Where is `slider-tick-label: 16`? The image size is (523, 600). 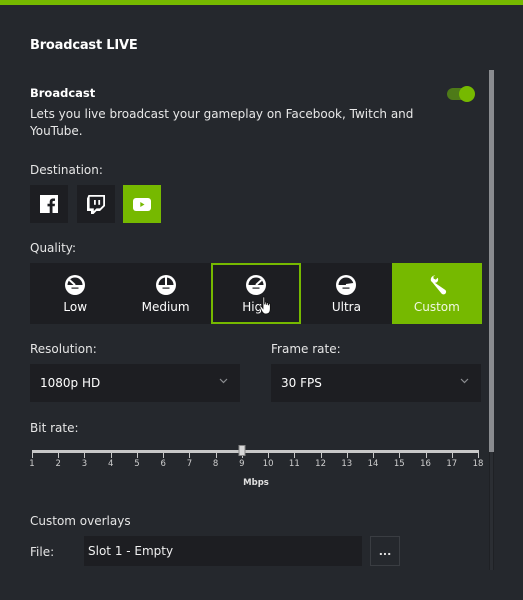 slider-tick-label: 16 is located at coordinates (425, 464).